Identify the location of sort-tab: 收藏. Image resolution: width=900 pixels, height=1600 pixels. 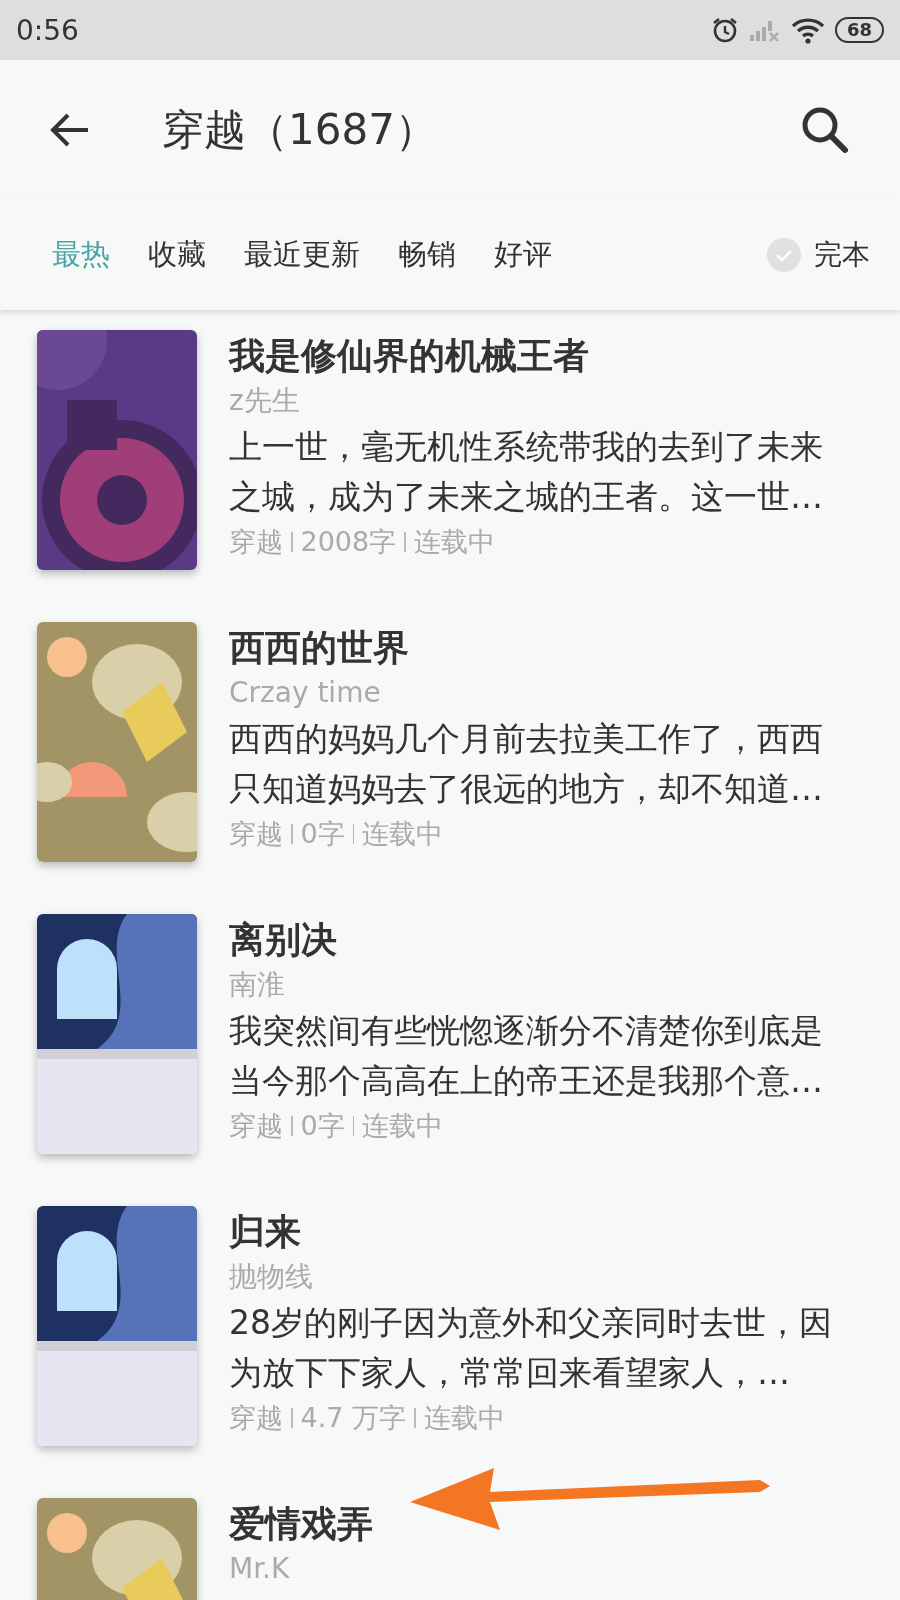
(177, 255).